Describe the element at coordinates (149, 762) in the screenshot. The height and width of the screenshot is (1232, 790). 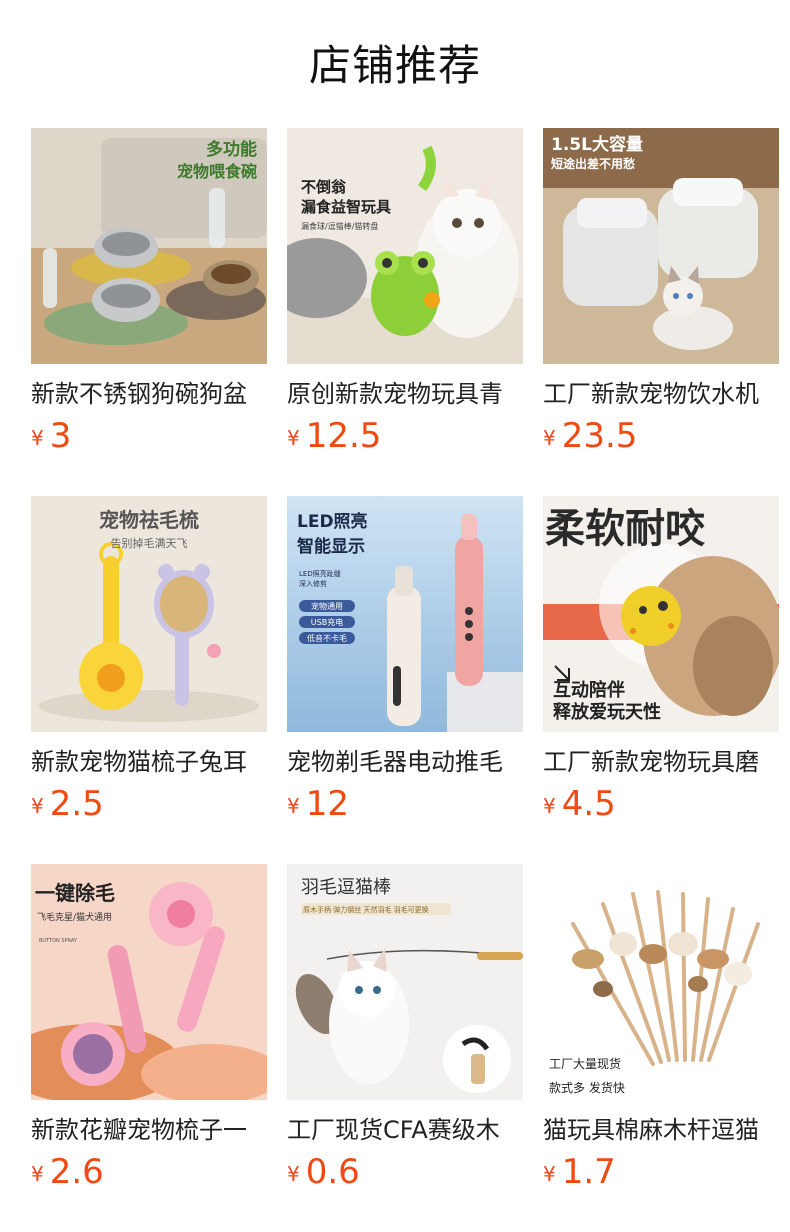
I see `product-name: 新款宠物猫梳子兔耳` at that location.